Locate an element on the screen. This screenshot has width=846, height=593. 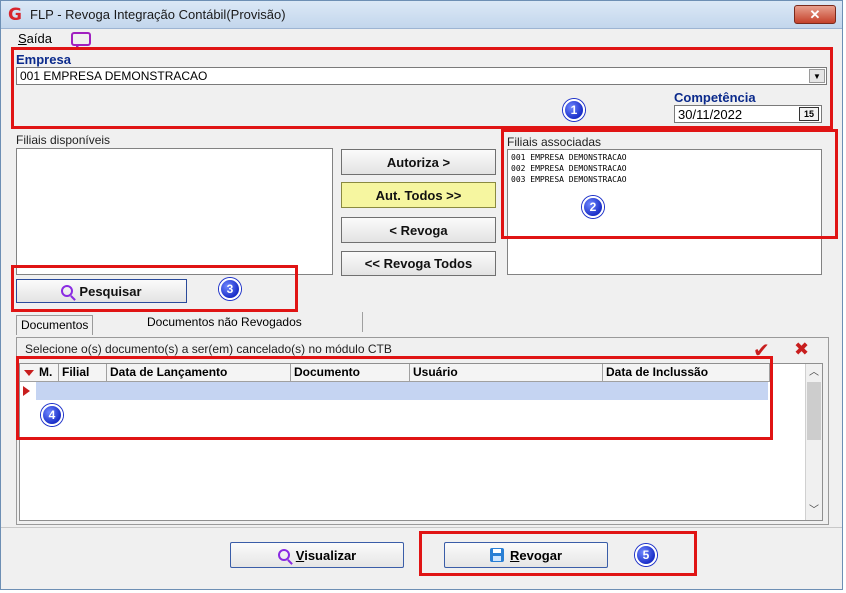
chevron-up-icon: ︿ is located at coordinates (814, 373).